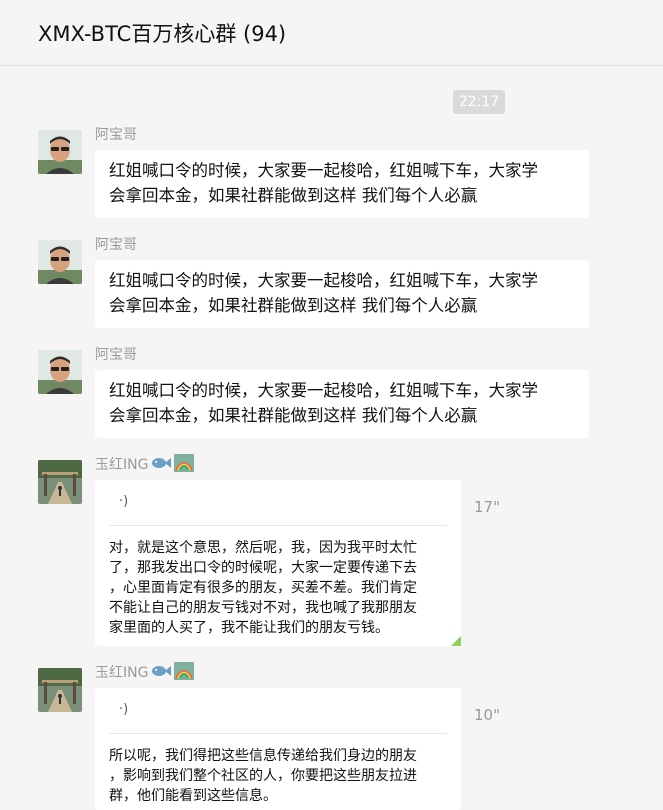  What do you see at coordinates (263, 568) in the screenshot?
I see `transcript-line: 了，那我发出口令的时候呢，大家一定要传递下去` at bounding box center [263, 568].